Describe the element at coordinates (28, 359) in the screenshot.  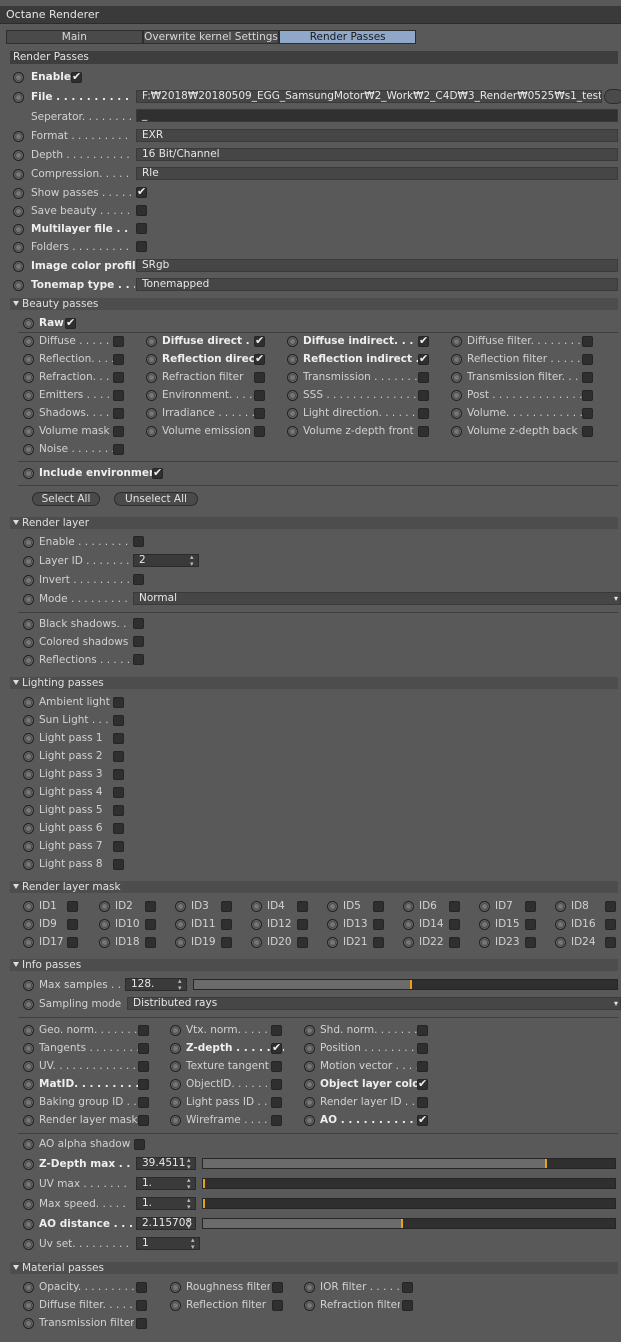
I see `reflection-animate-icon` at that location.